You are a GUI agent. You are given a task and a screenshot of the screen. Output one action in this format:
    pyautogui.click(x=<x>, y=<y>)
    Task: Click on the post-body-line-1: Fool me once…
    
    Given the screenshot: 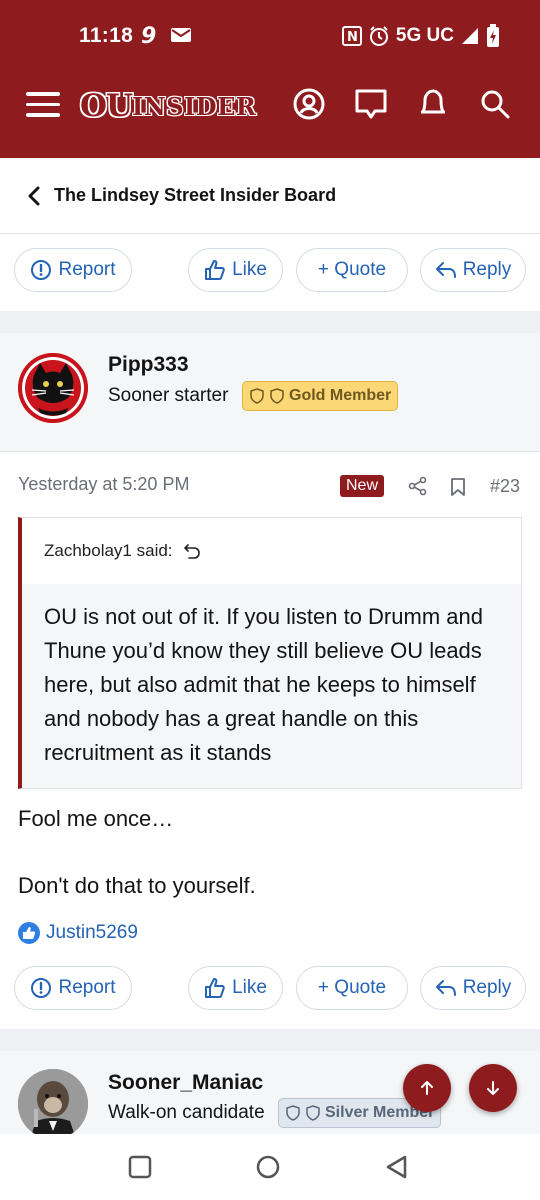 What is the action you would take?
    pyautogui.click(x=96, y=818)
    